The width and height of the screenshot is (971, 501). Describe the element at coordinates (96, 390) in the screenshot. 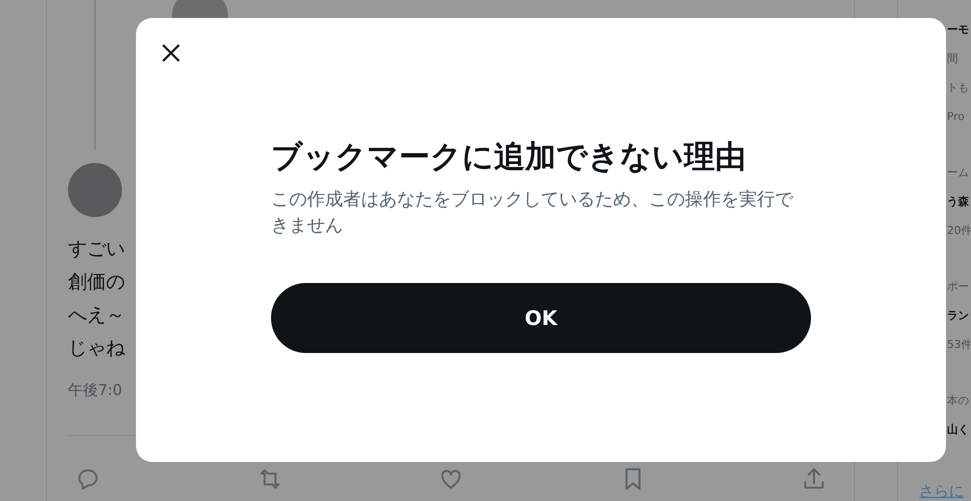

I see `timestamp: 午後7:0` at that location.